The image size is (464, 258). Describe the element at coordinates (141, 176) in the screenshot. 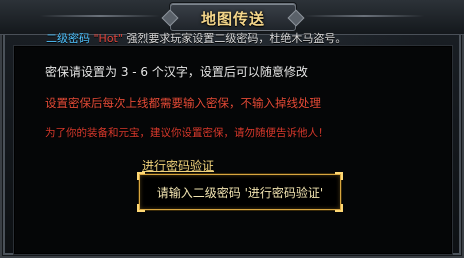

I see `box-corner-top-left` at that location.